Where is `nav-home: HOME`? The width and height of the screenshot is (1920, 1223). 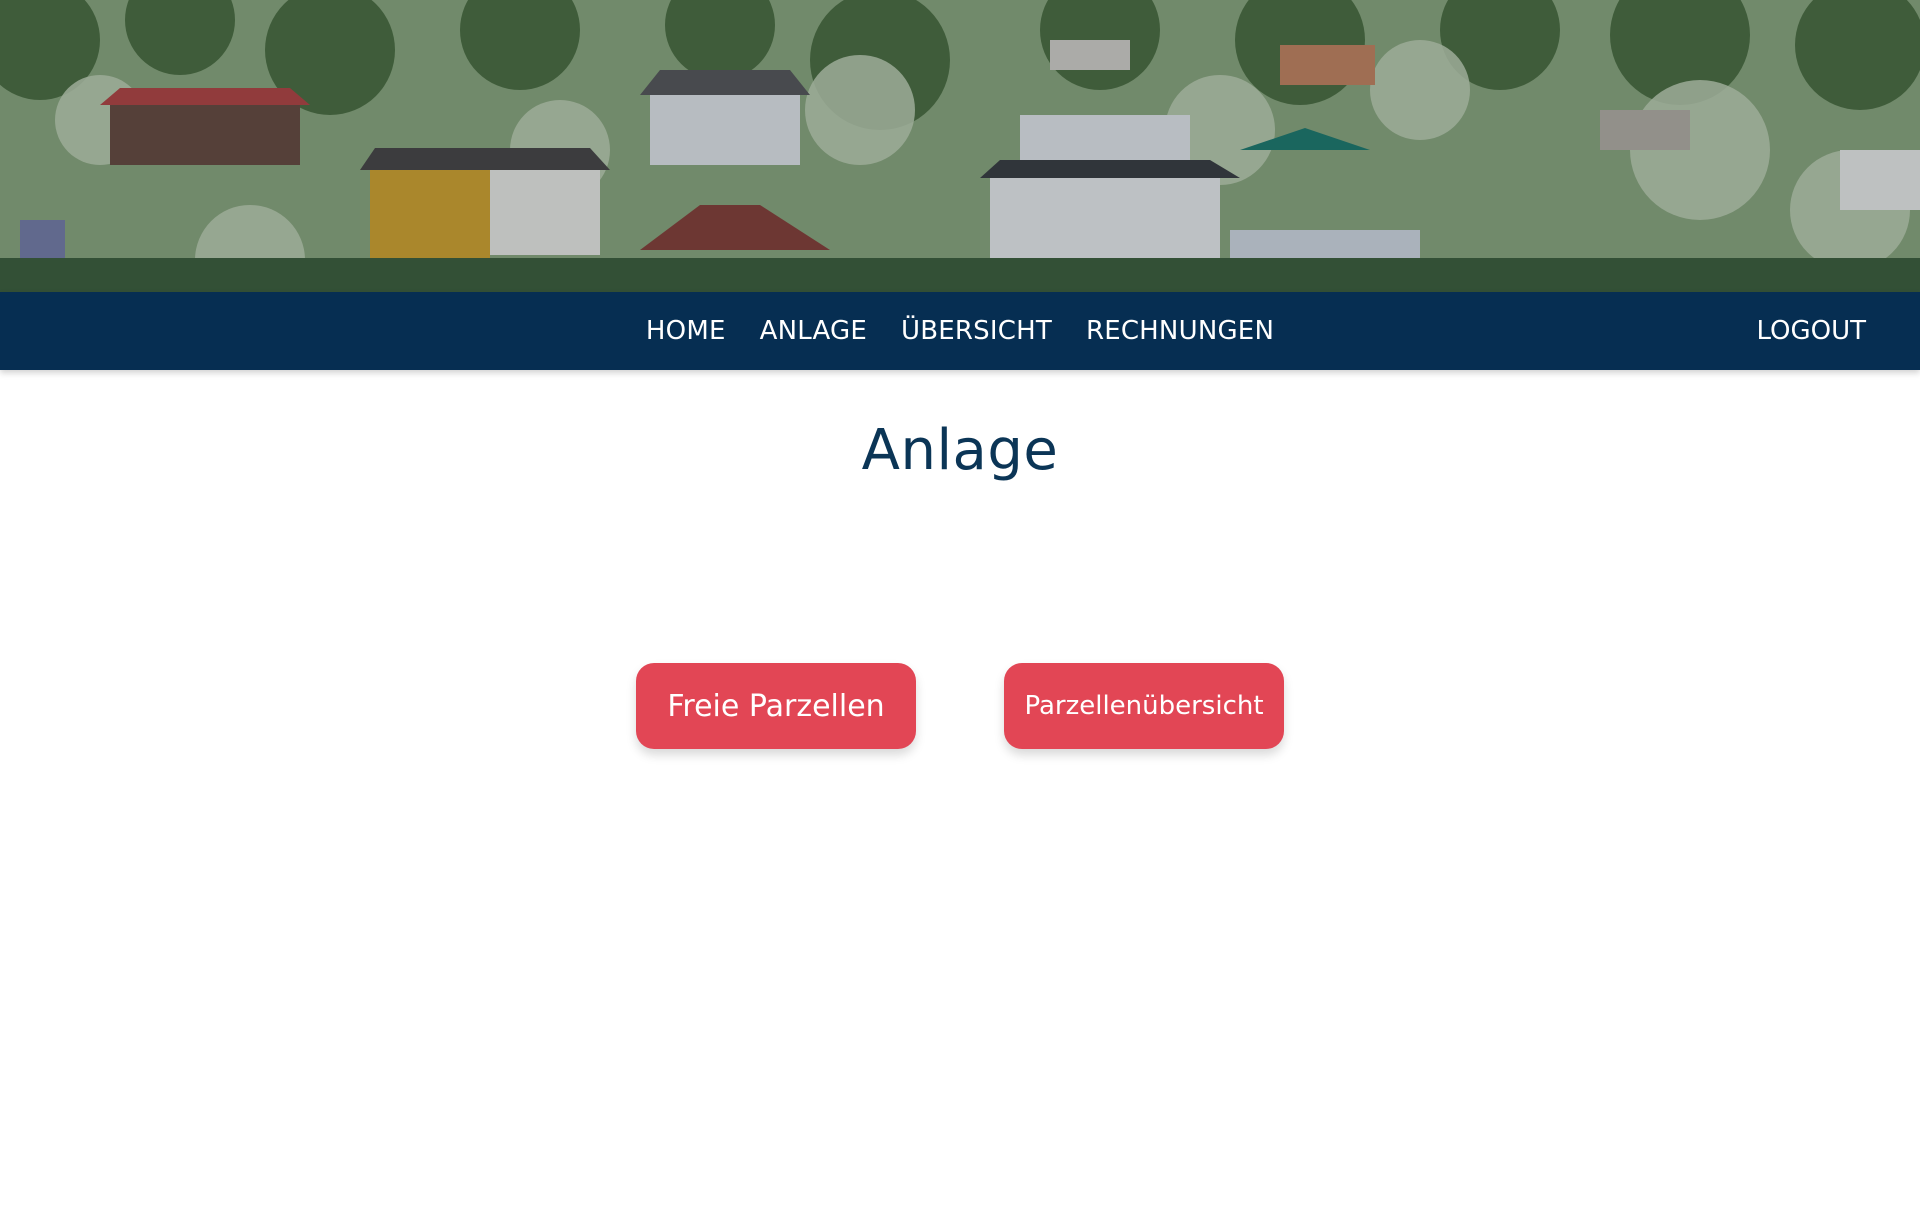 nav-home: HOME is located at coordinates (686, 331).